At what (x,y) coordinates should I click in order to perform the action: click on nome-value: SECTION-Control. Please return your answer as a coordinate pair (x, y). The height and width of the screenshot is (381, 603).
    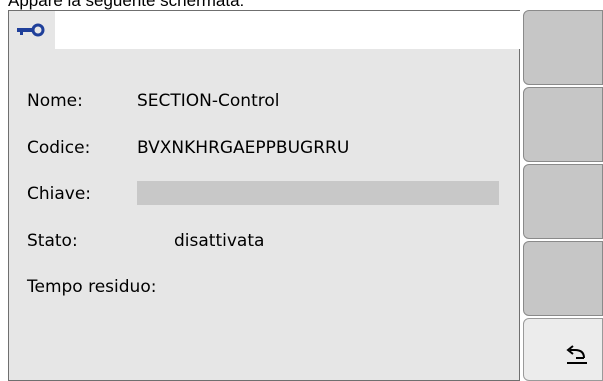
    Looking at the image, I should click on (208, 101).